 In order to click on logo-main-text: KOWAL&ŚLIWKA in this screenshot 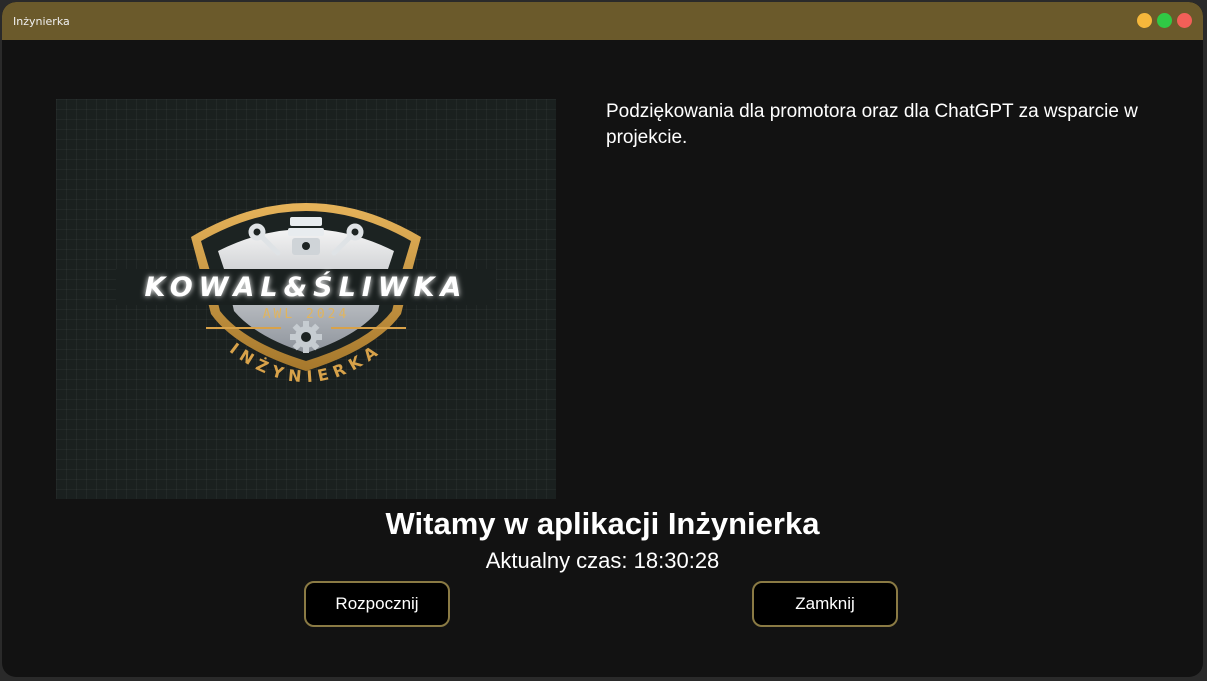, I will do `click(306, 287)`.